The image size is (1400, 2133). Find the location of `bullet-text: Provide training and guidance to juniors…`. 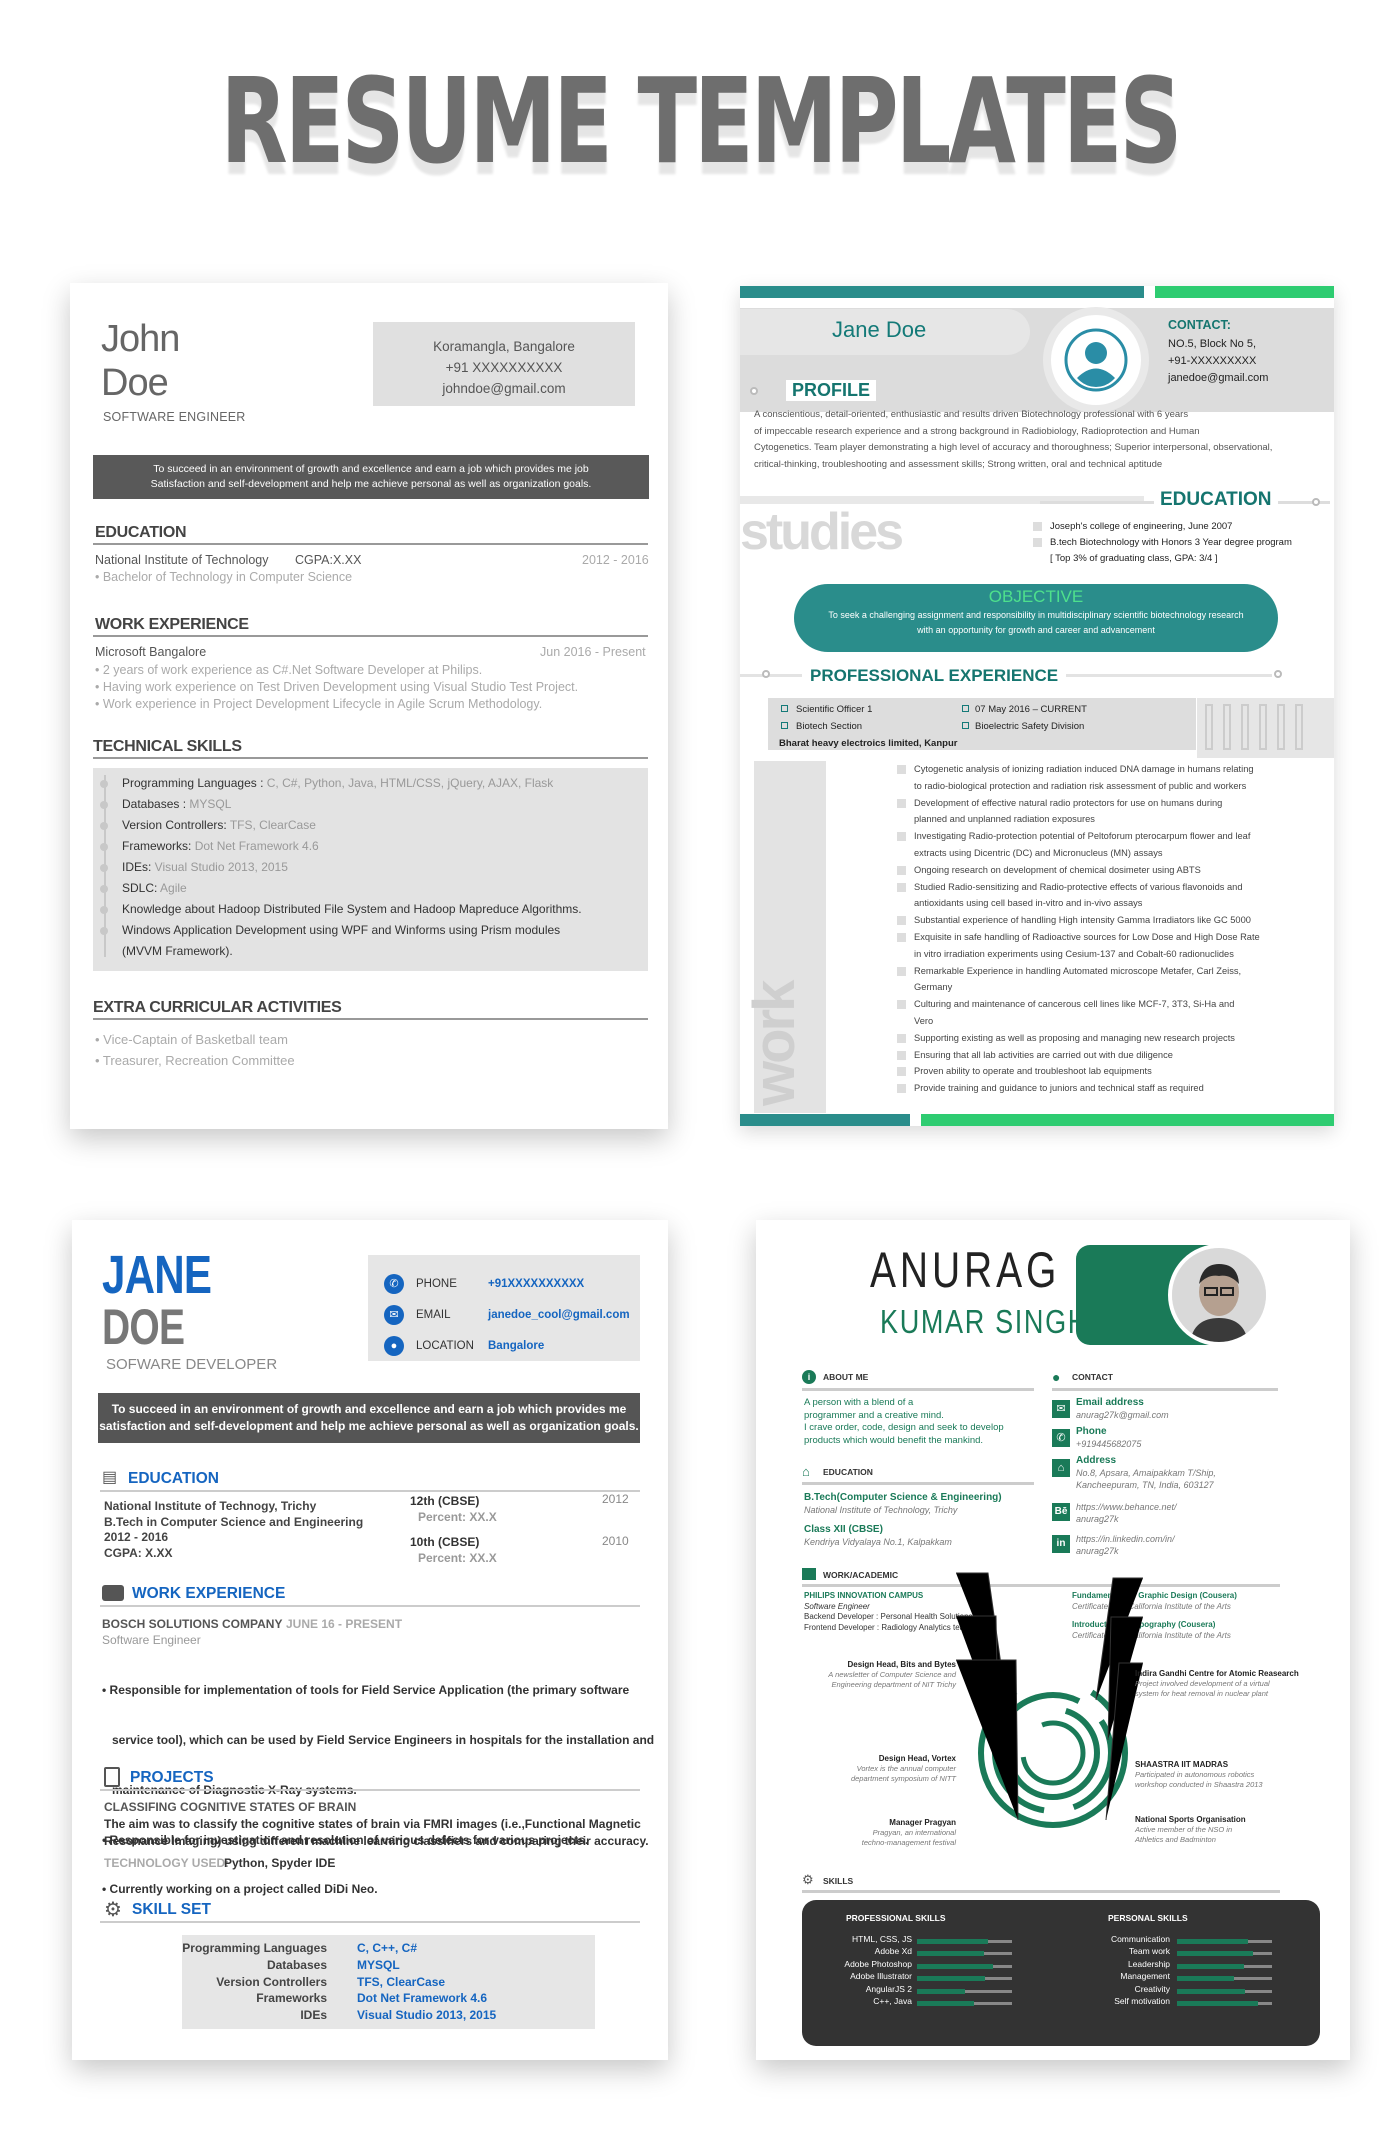

bullet-text: Provide training and guidance to juniors… is located at coordinates (1059, 1088).